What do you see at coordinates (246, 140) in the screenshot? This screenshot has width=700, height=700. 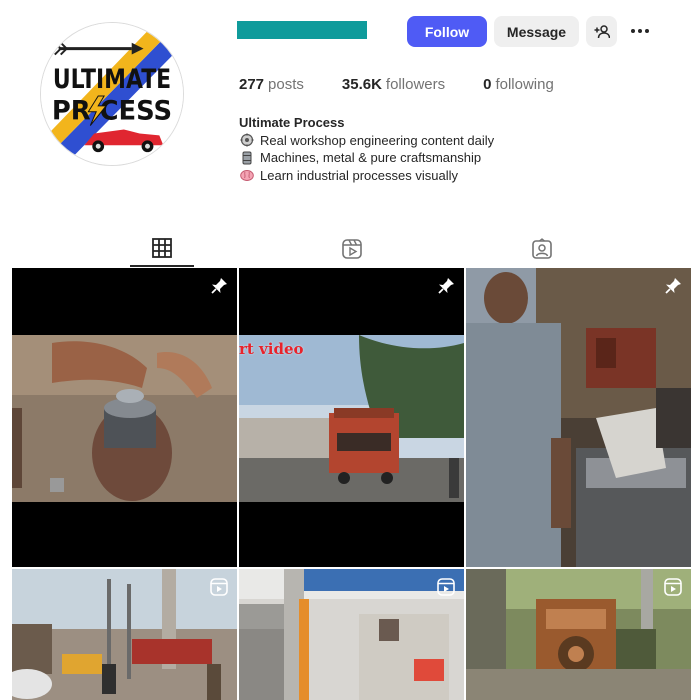 I see `gear-icon` at bounding box center [246, 140].